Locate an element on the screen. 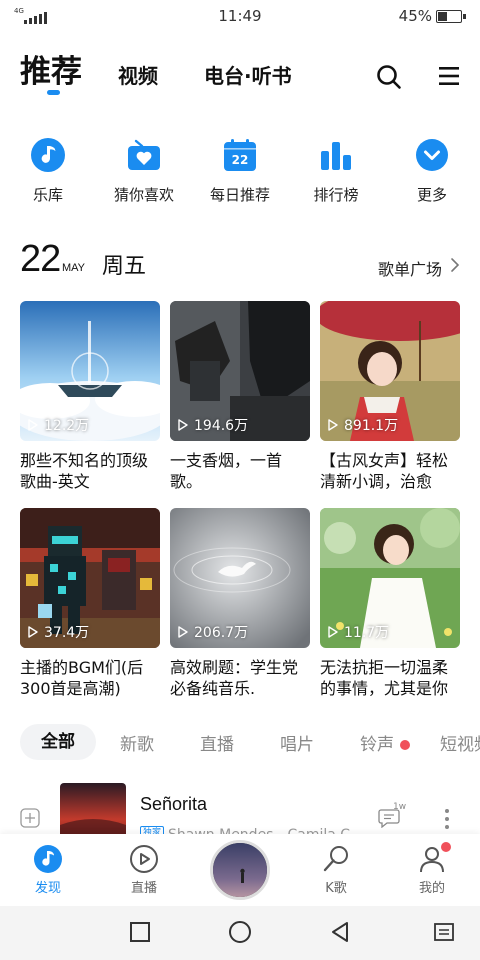  quick-item-charts: 排行榜 is located at coordinates (336, 171).